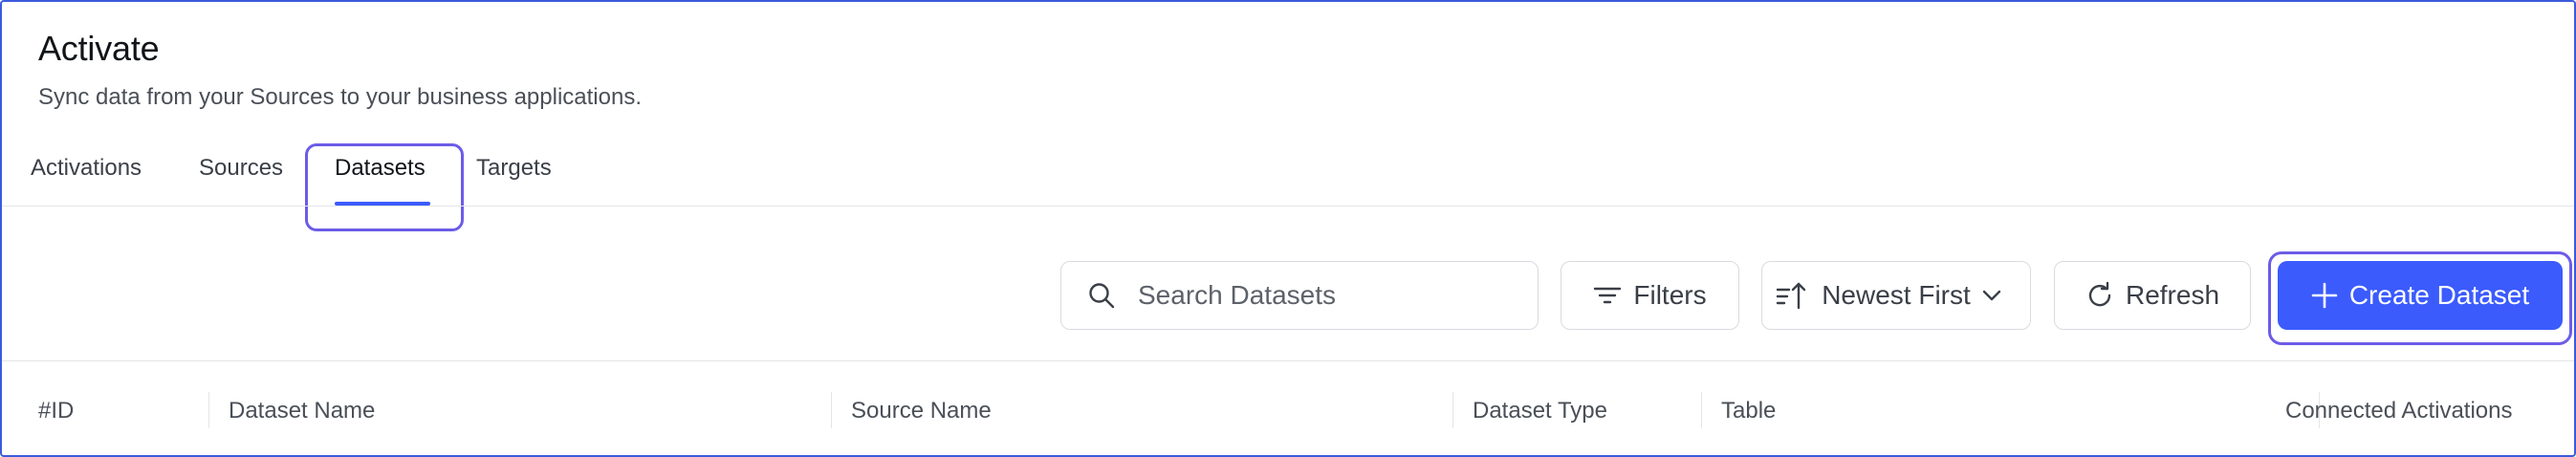 The image size is (2576, 457). What do you see at coordinates (1540, 411) in the screenshot?
I see `column-header-dataset-type: Dataset Type` at bounding box center [1540, 411].